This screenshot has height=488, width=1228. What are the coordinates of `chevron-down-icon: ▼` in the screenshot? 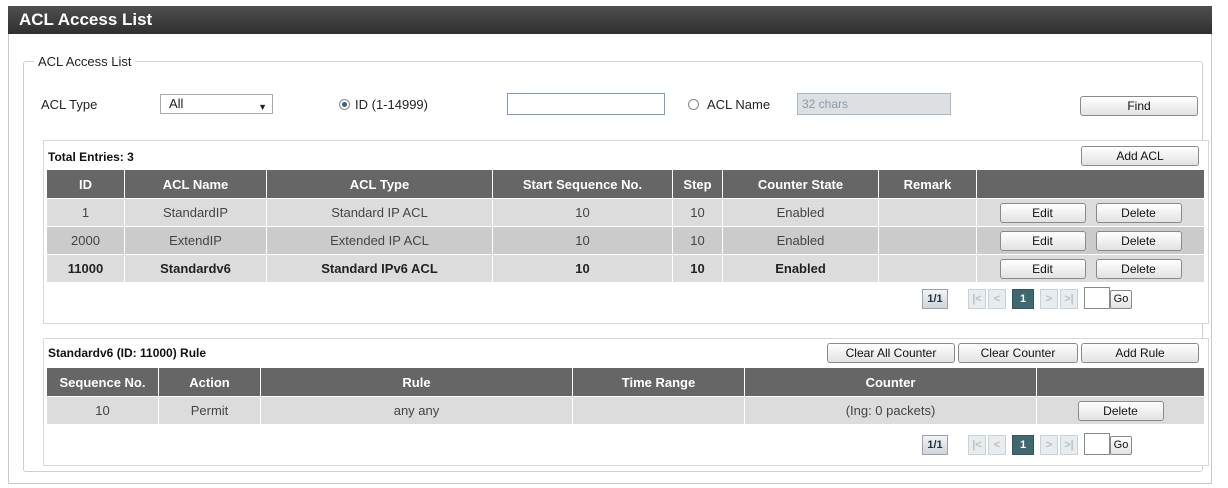 It's located at (262, 107).